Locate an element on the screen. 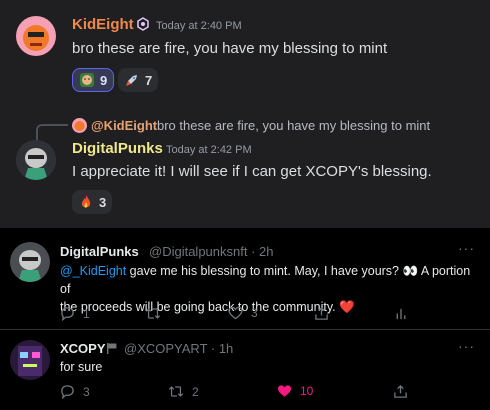 This screenshot has height=410, width=490. heart-filled-icon is located at coordinates (284, 391).